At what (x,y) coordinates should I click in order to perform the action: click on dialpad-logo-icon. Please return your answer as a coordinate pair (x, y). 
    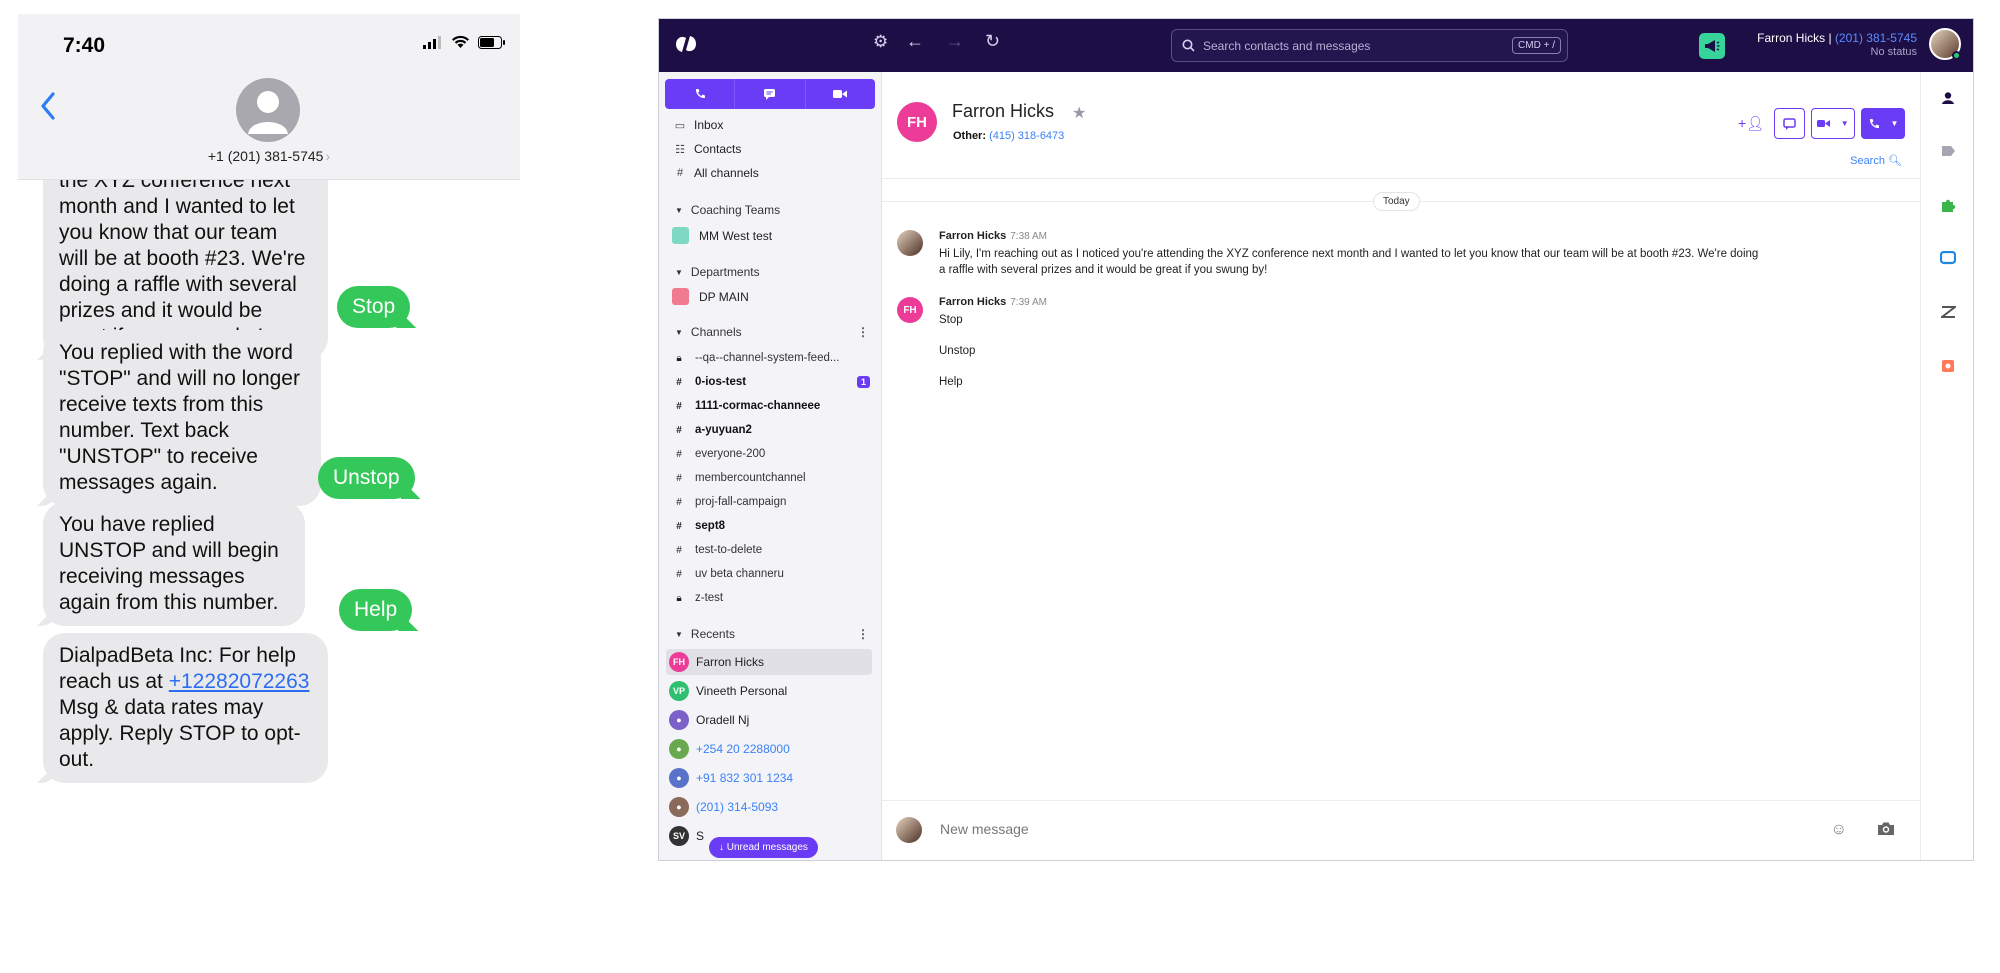
    Looking at the image, I should click on (686, 44).